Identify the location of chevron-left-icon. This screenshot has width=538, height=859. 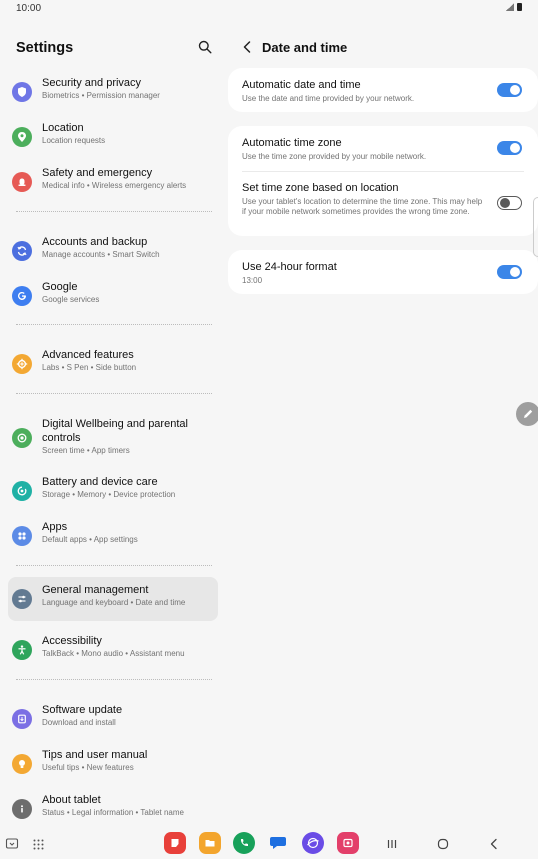
(247, 47).